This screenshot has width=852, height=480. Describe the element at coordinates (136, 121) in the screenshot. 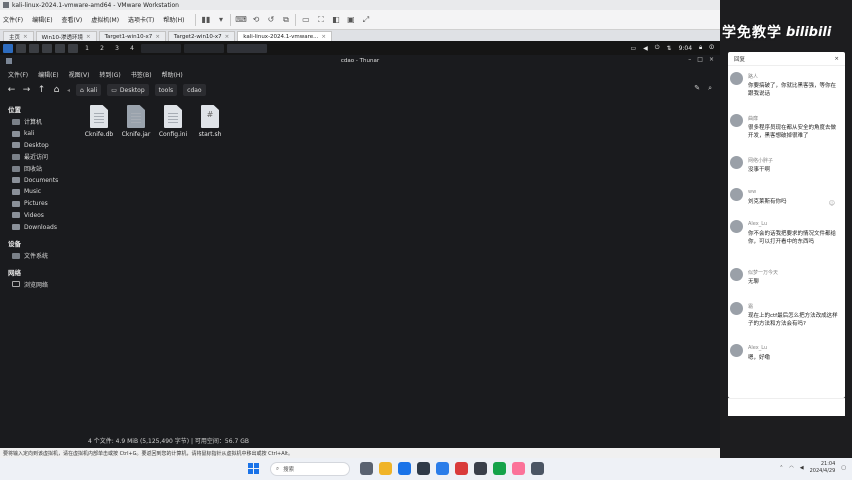

I see `file-item: Cknife.jar` at that location.